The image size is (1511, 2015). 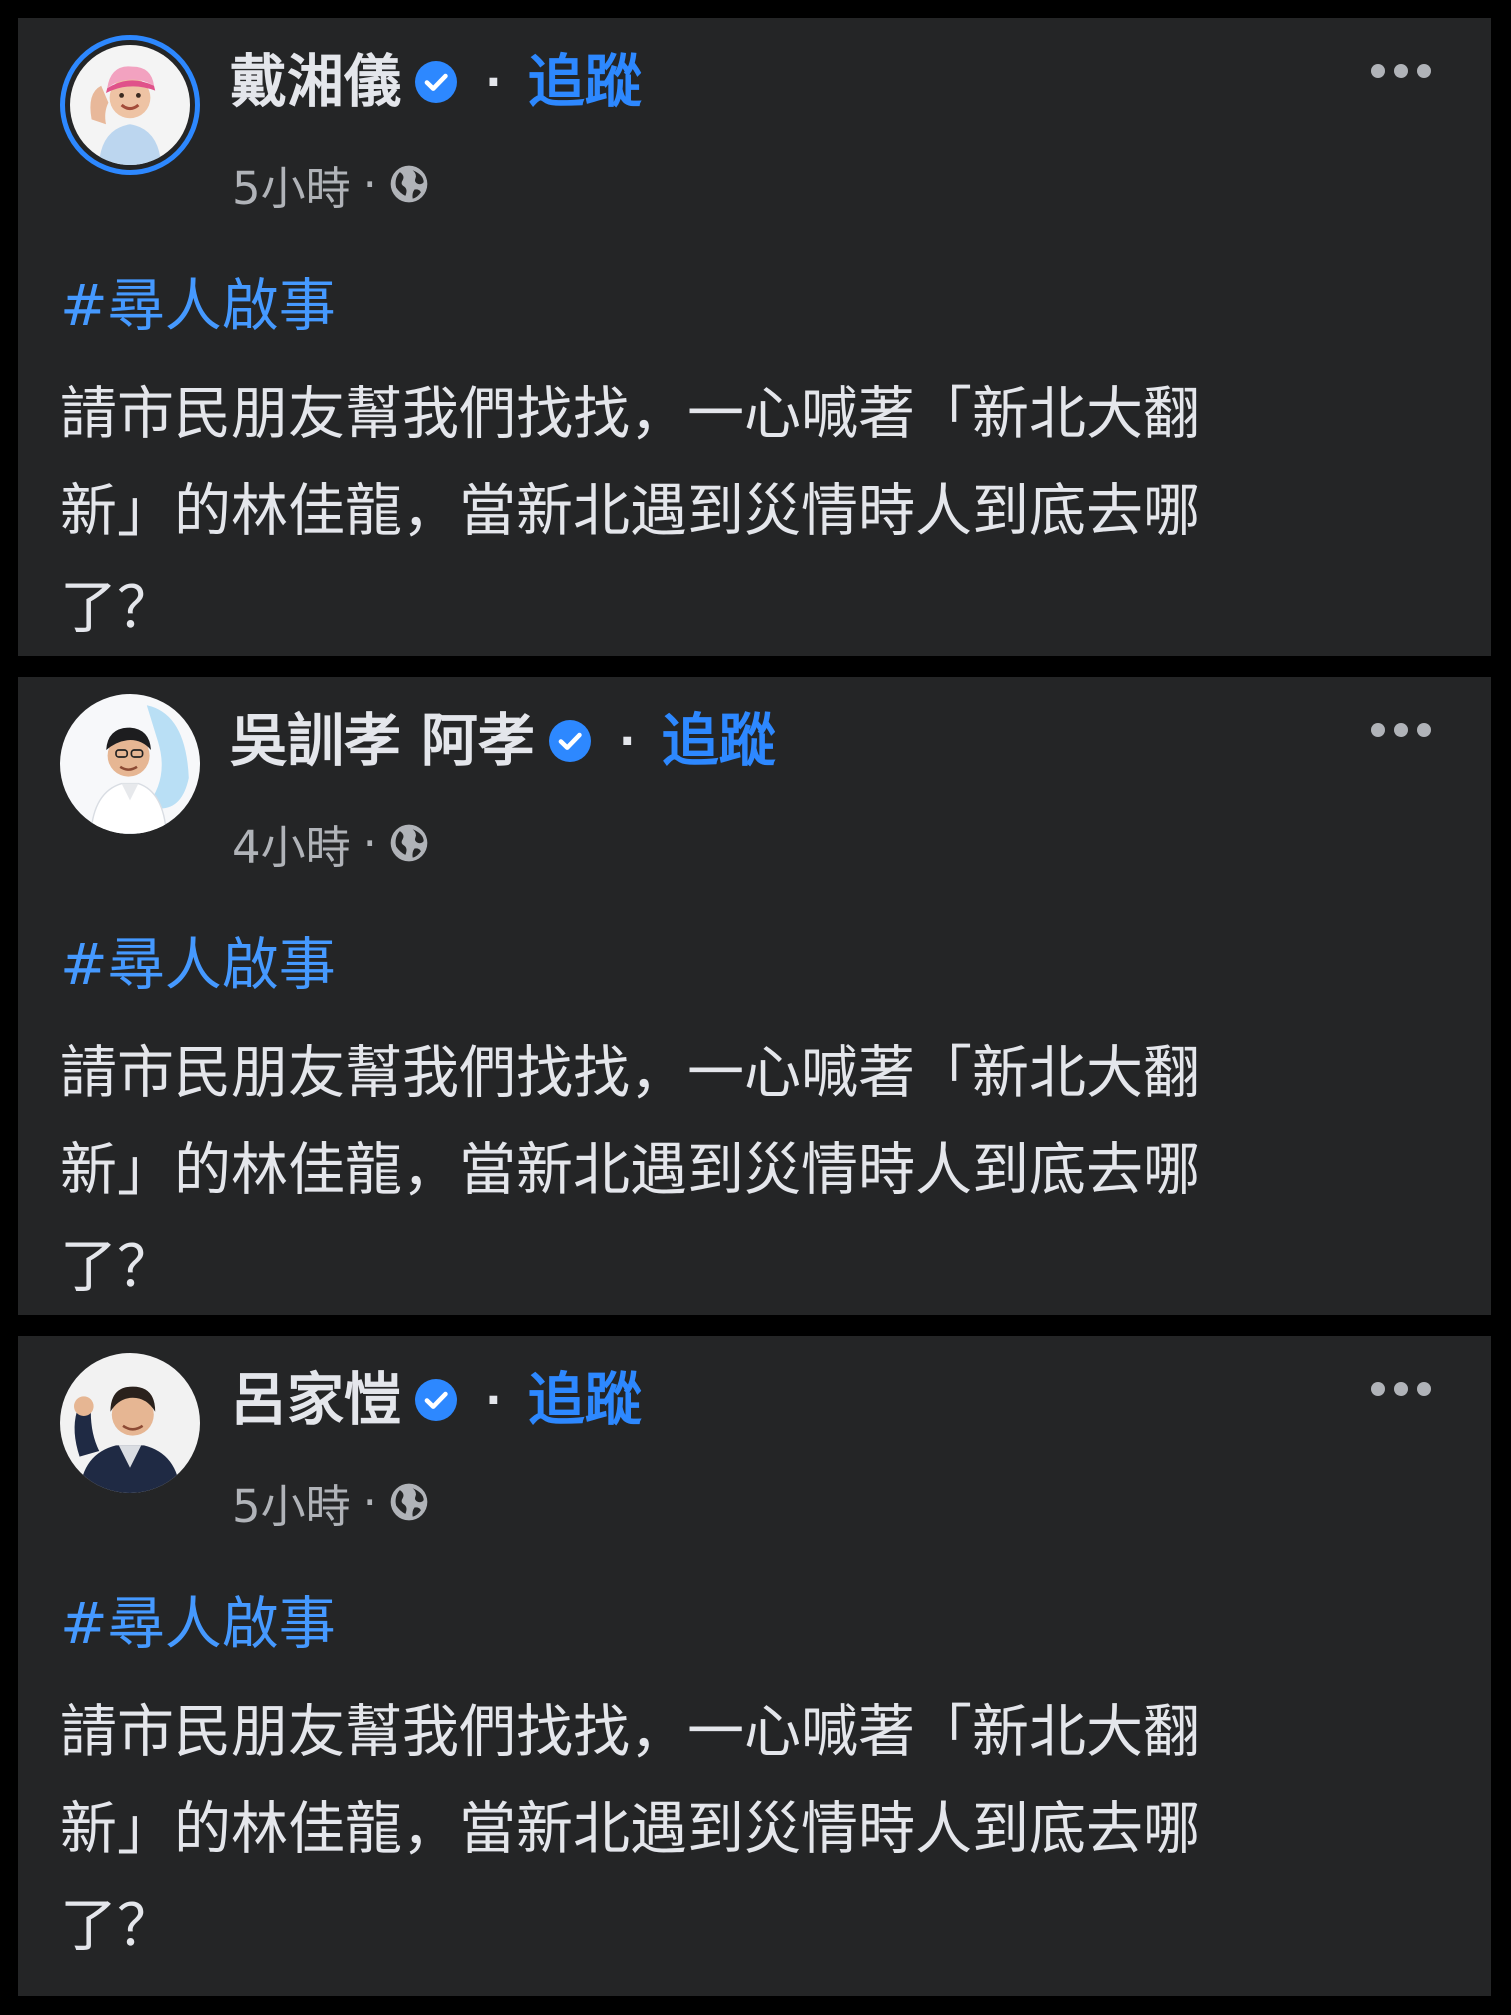 I want to click on author-name: 吳訓孝 阿孝, so click(x=382, y=741).